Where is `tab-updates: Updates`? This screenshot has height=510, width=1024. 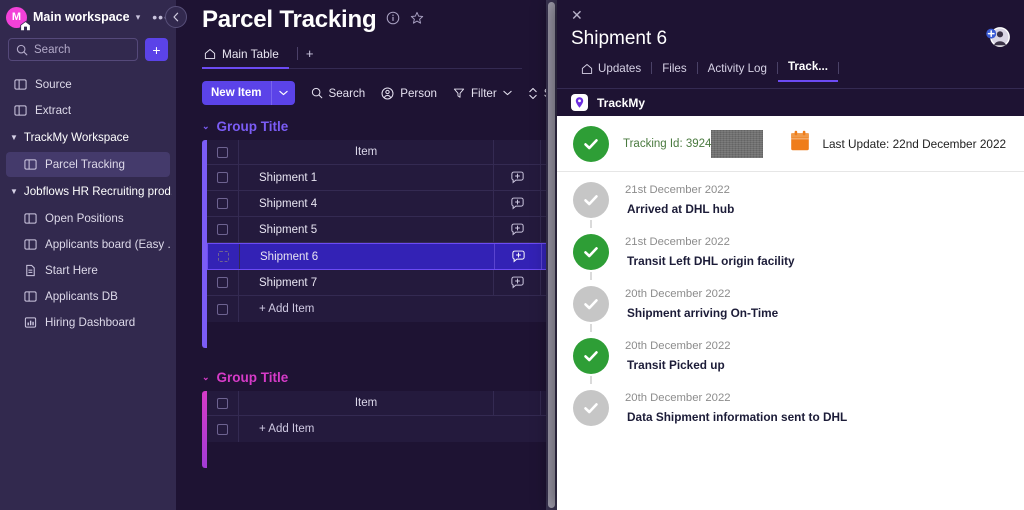 tab-updates: Updates is located at coordinates (611, 72).